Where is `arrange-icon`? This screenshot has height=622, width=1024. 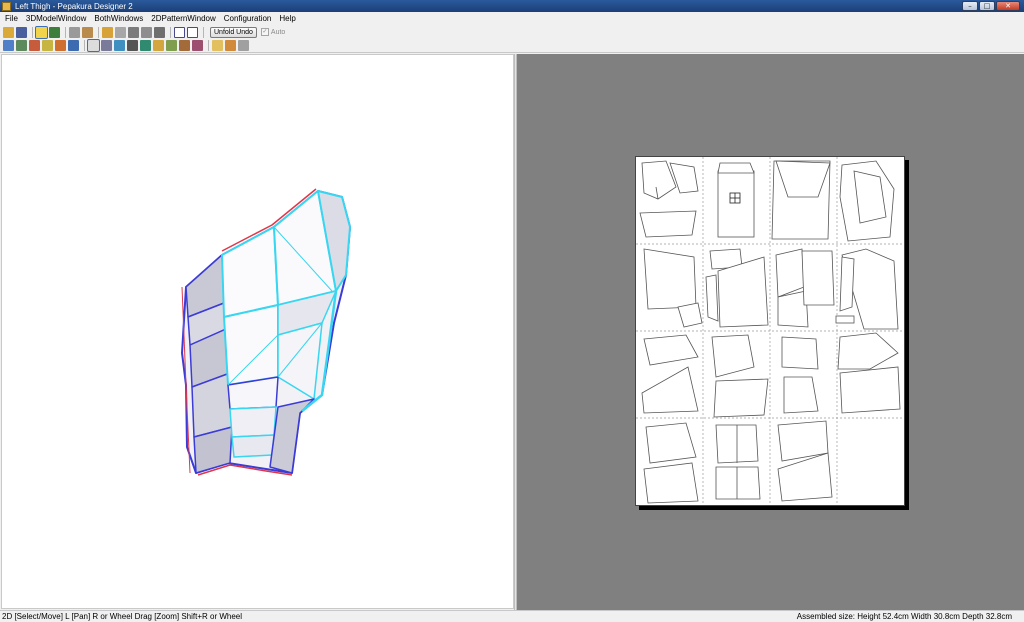 arrange-icon is located at coordinates (145, 45).